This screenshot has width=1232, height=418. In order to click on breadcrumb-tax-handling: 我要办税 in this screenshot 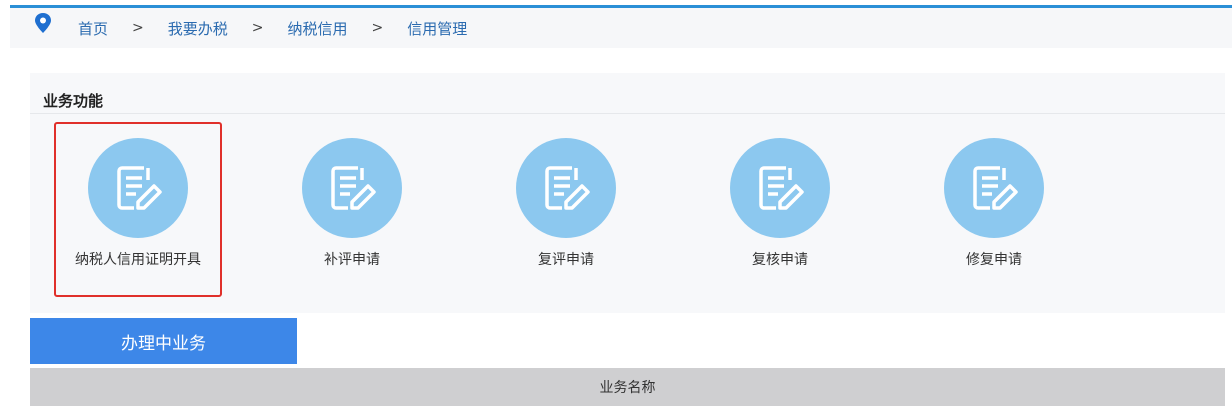, I will do `click(198, 28)`.